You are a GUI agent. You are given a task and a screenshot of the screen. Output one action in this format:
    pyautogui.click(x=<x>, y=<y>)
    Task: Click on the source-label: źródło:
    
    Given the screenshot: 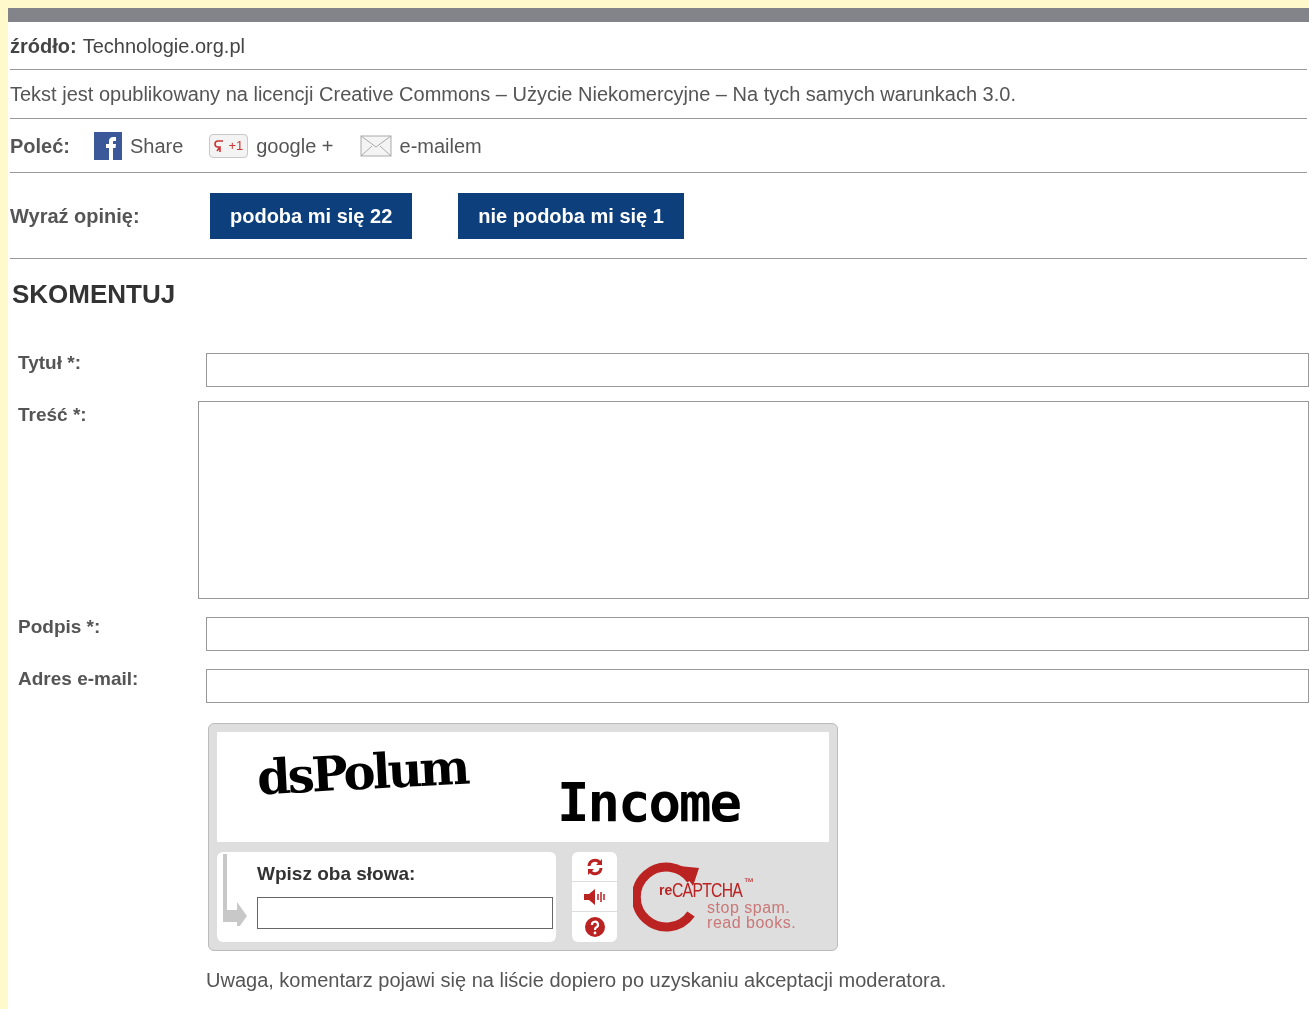 What is the action you would take?
    pyautogui.click(x=43, y=46)
    